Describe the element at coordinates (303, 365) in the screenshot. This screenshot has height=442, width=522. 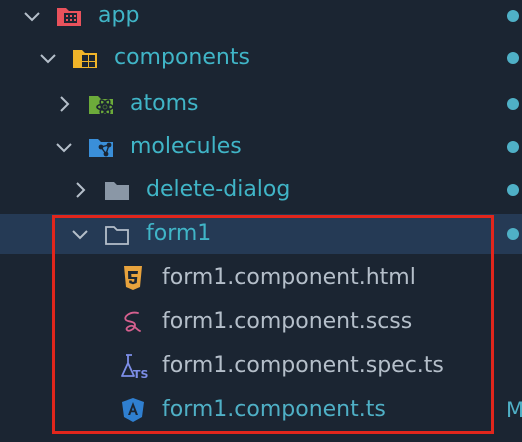
I see `tree-item-label: form1.component.spec.ts` at that location.